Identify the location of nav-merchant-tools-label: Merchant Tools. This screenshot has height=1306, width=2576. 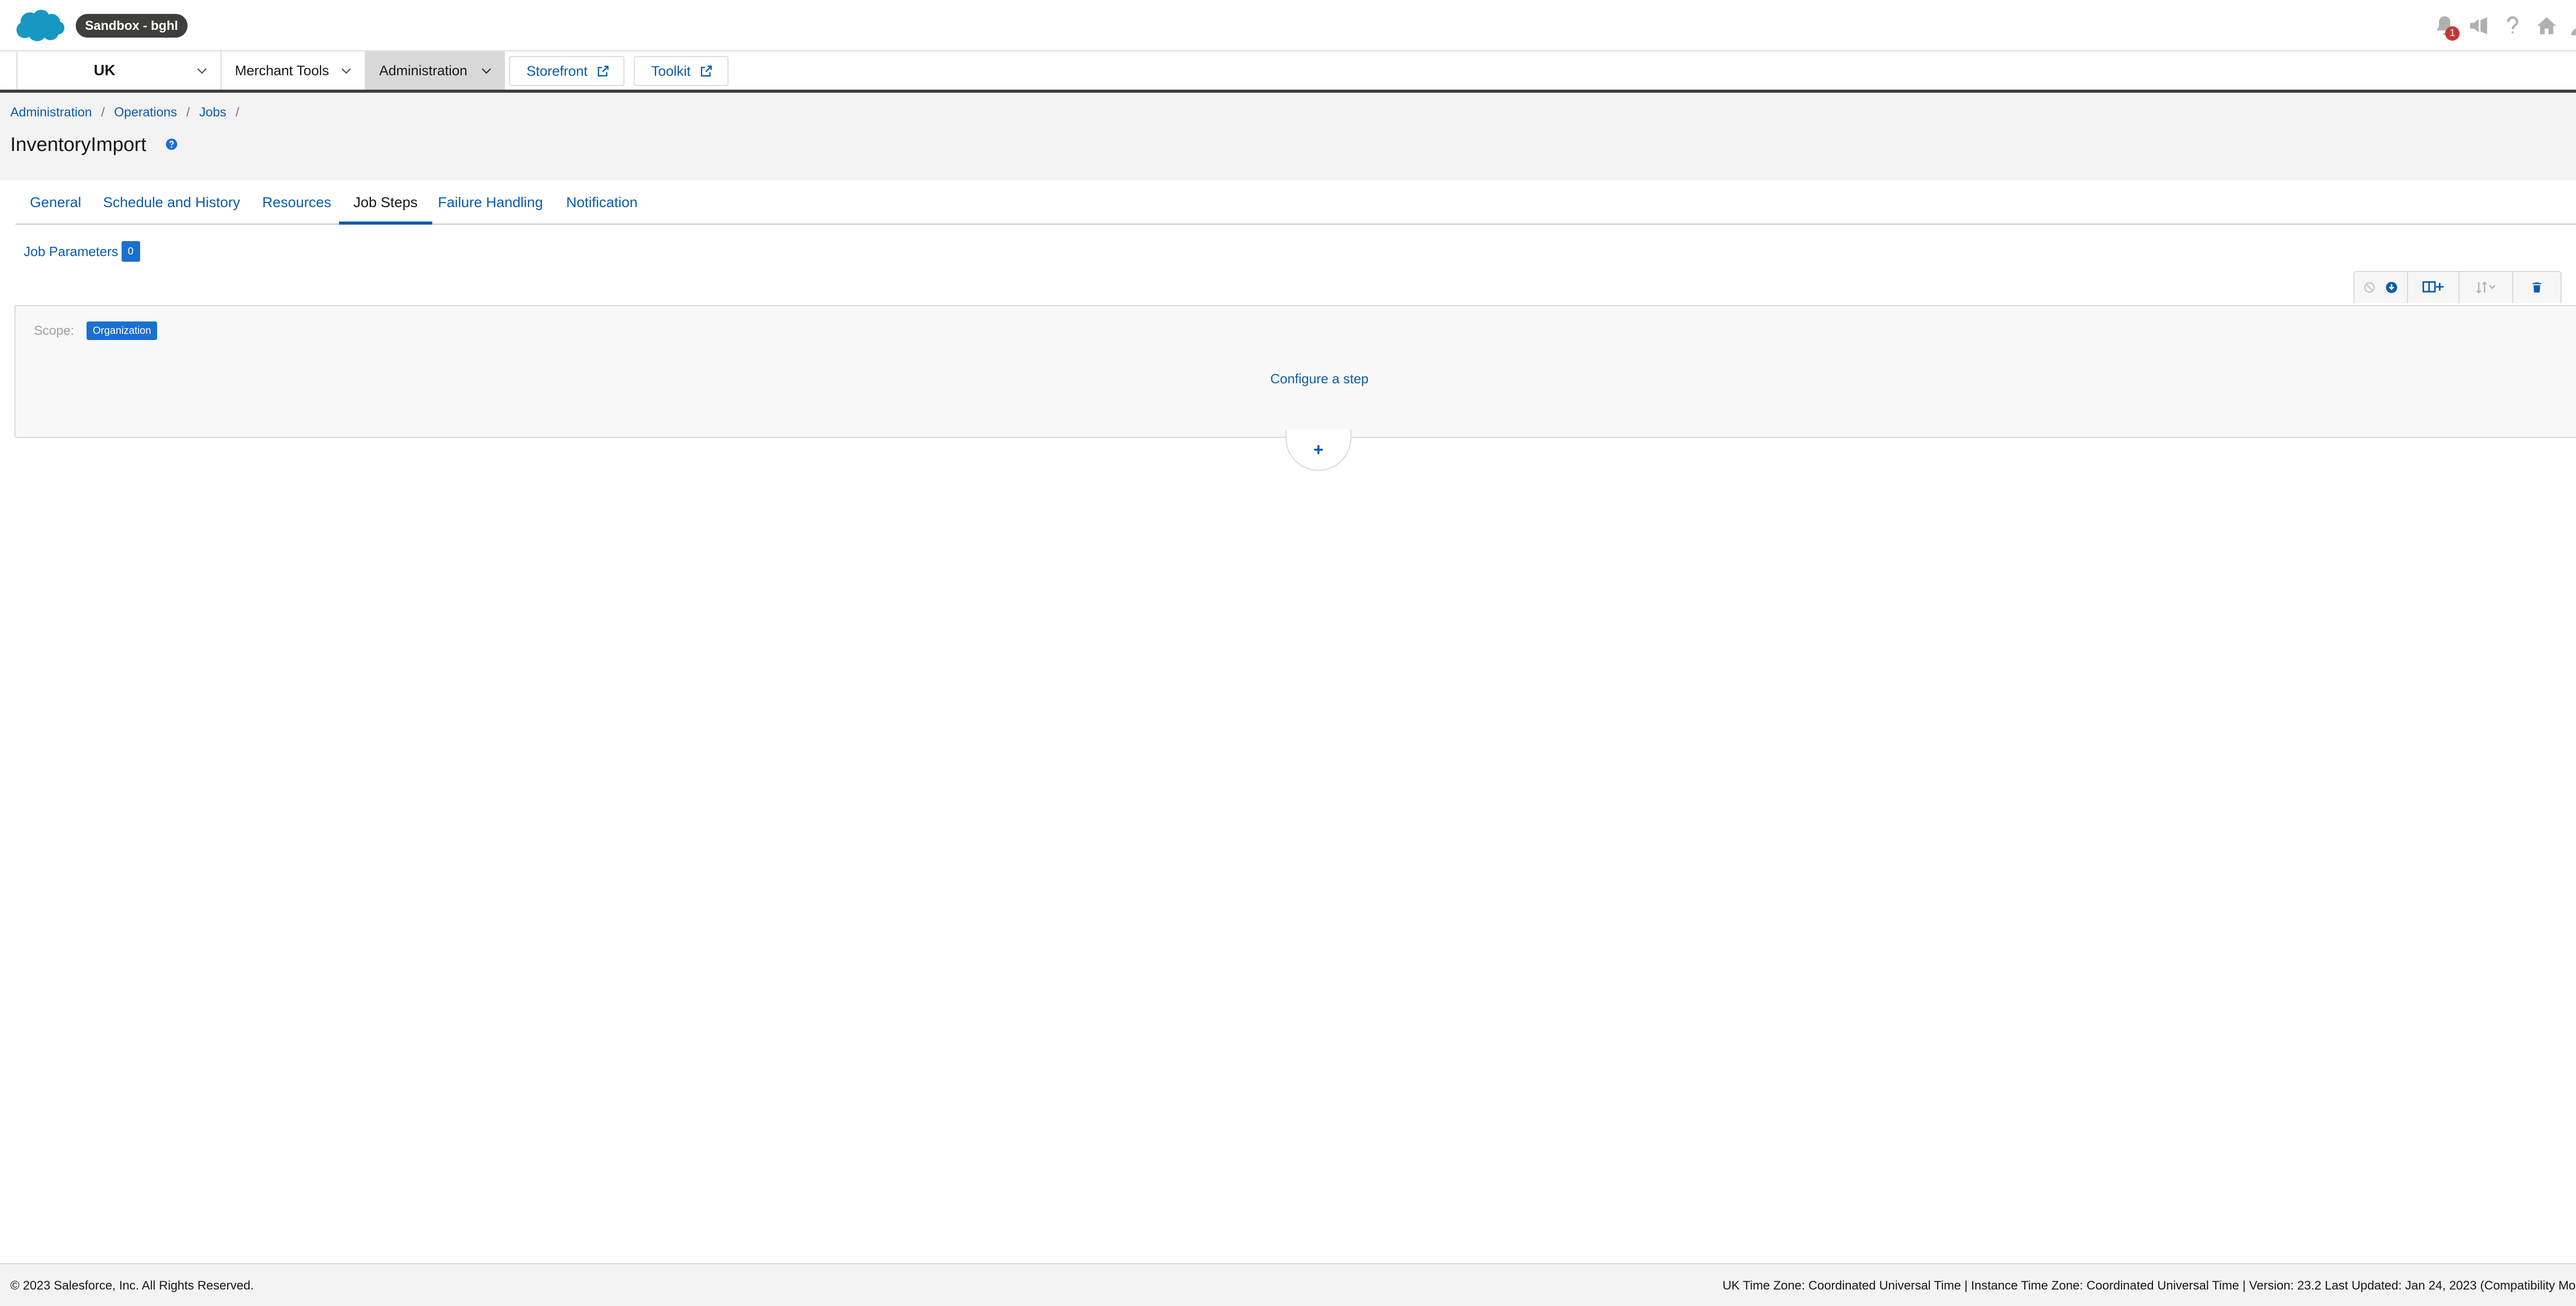
(282, 70).